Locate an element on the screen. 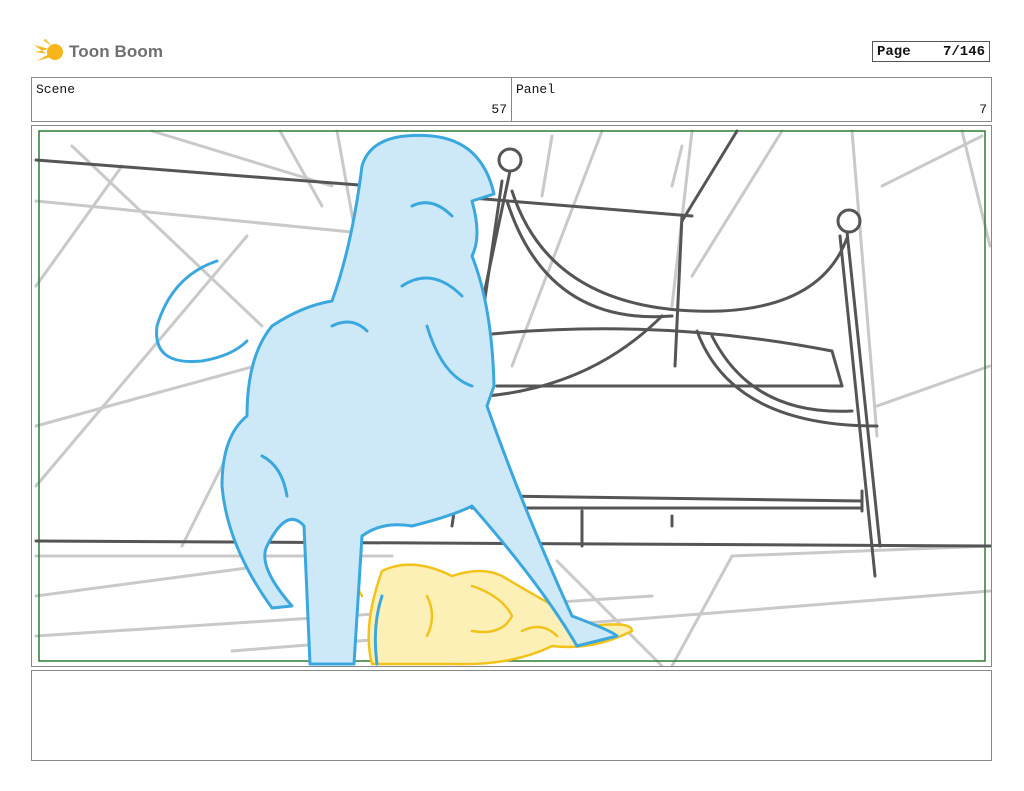 The width and height of the screenshot is (1024, 791). panel-label: Panel is located at coordinates (536, 89).